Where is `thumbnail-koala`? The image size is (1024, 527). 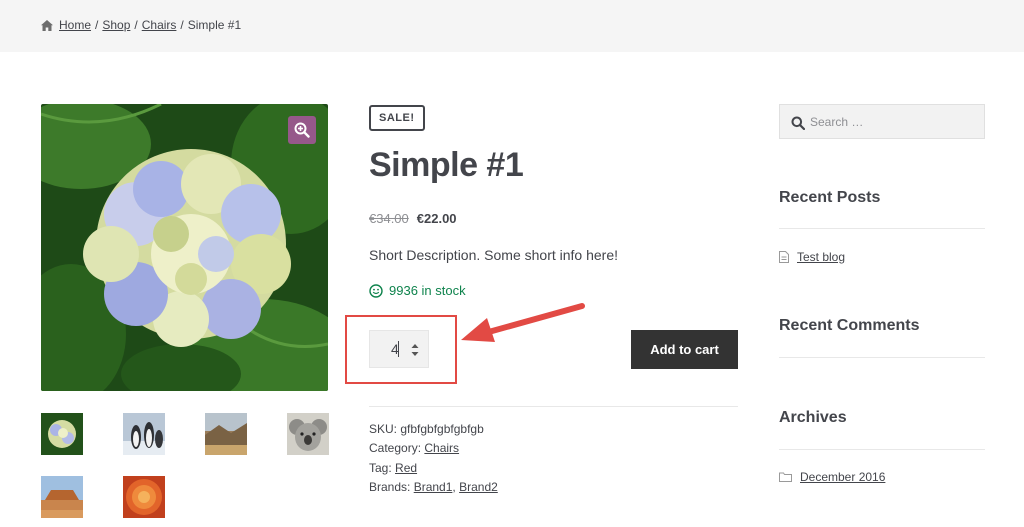
thumbnail-koala is located at coordinates (308, 434).